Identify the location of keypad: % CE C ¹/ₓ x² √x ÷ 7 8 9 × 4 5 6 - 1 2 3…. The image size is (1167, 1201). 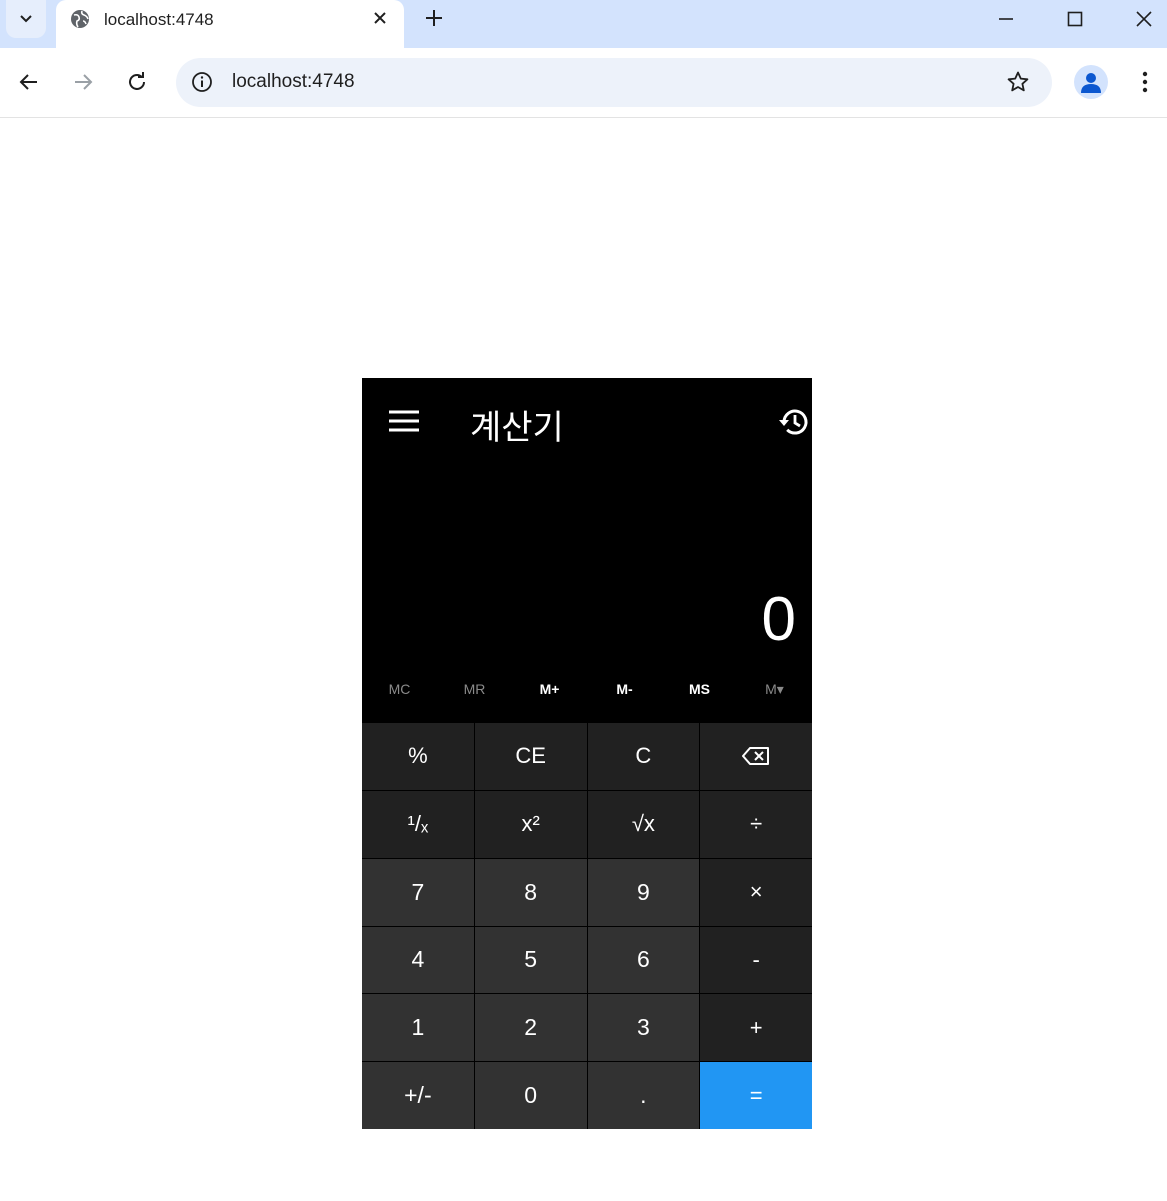
(587, 926).